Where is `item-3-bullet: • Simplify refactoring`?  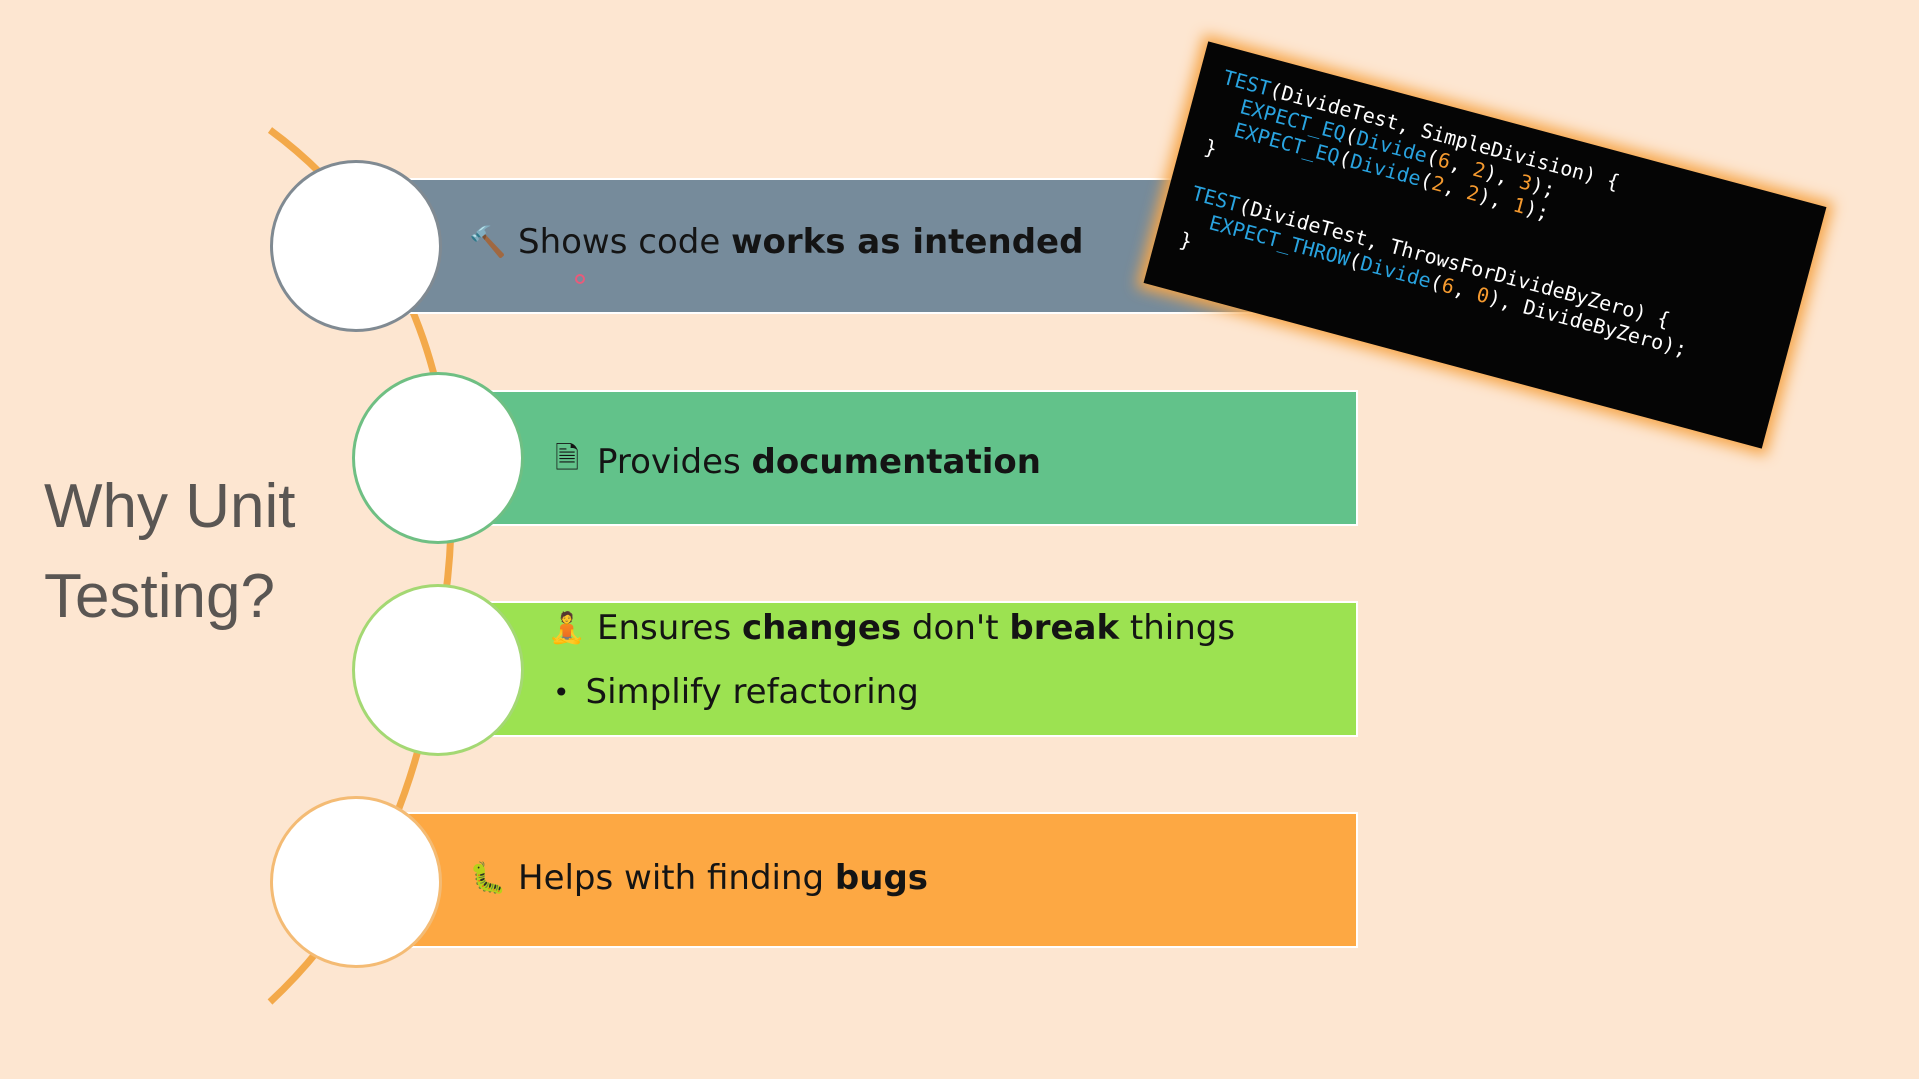
item-3-bullet: • Simplify refactoring is located at coordinates (736, 692).